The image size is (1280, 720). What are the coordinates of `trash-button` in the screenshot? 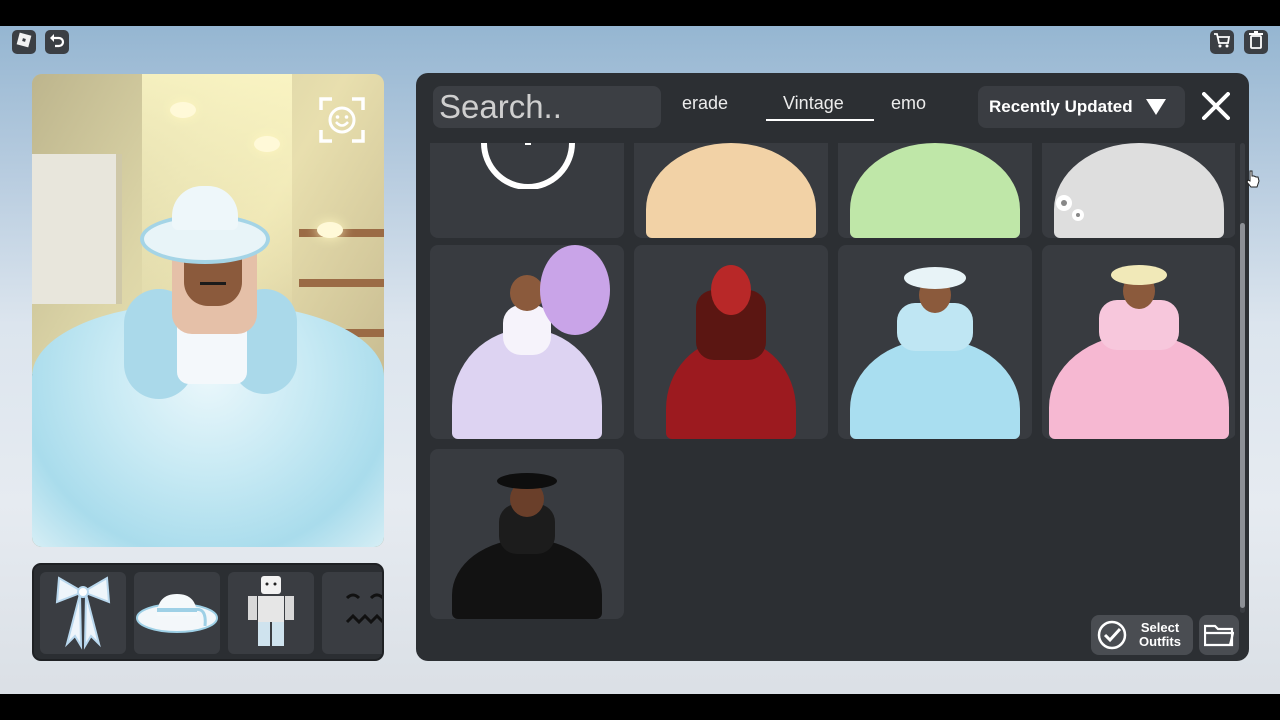 It's located at (1256, 42).